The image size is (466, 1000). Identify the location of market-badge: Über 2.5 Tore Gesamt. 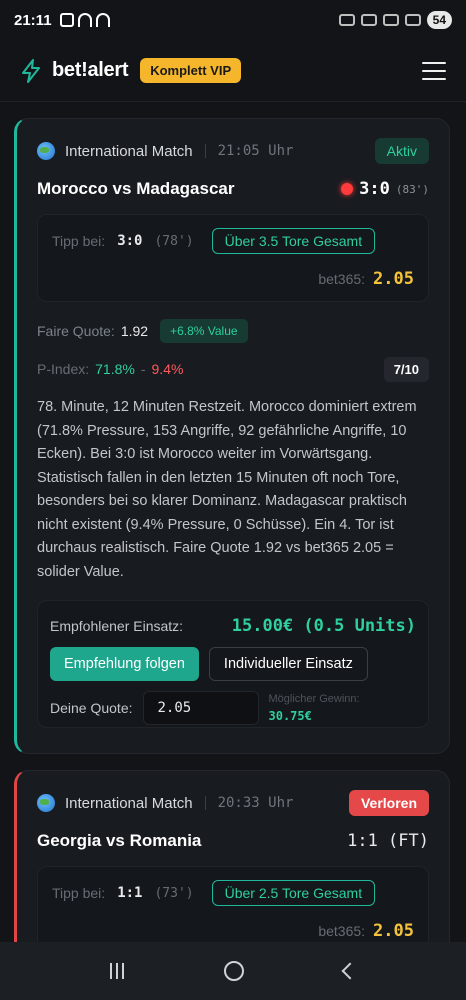
(293, 893).